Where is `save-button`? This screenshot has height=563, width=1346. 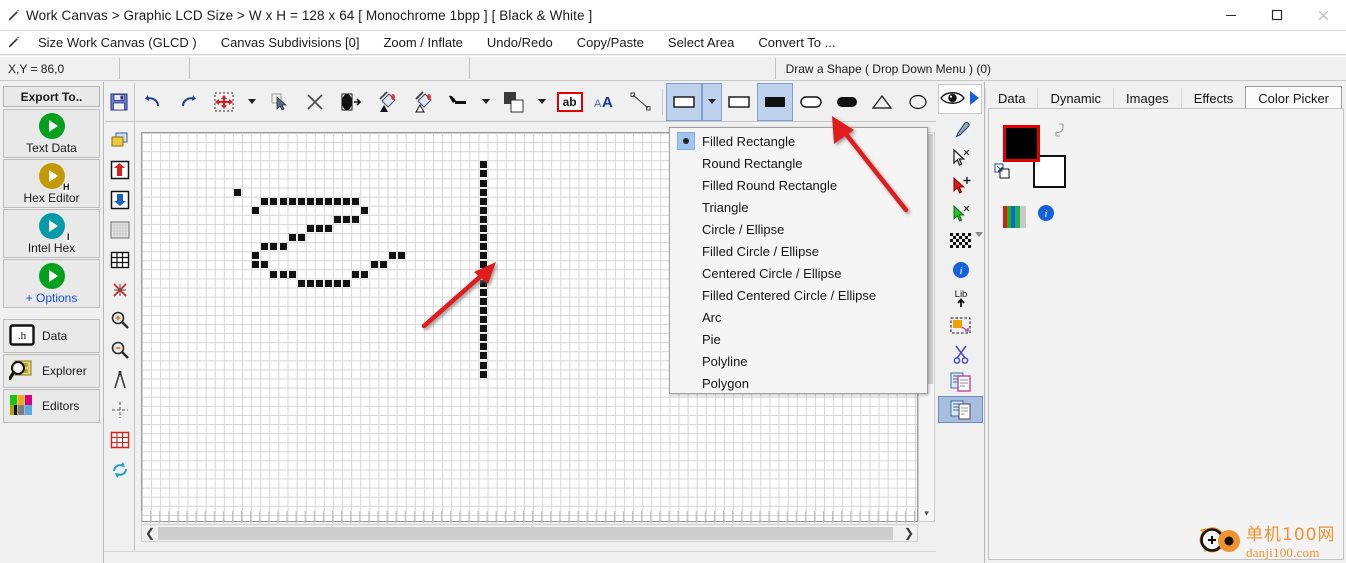 save-button is located at coordinates (120, 101).